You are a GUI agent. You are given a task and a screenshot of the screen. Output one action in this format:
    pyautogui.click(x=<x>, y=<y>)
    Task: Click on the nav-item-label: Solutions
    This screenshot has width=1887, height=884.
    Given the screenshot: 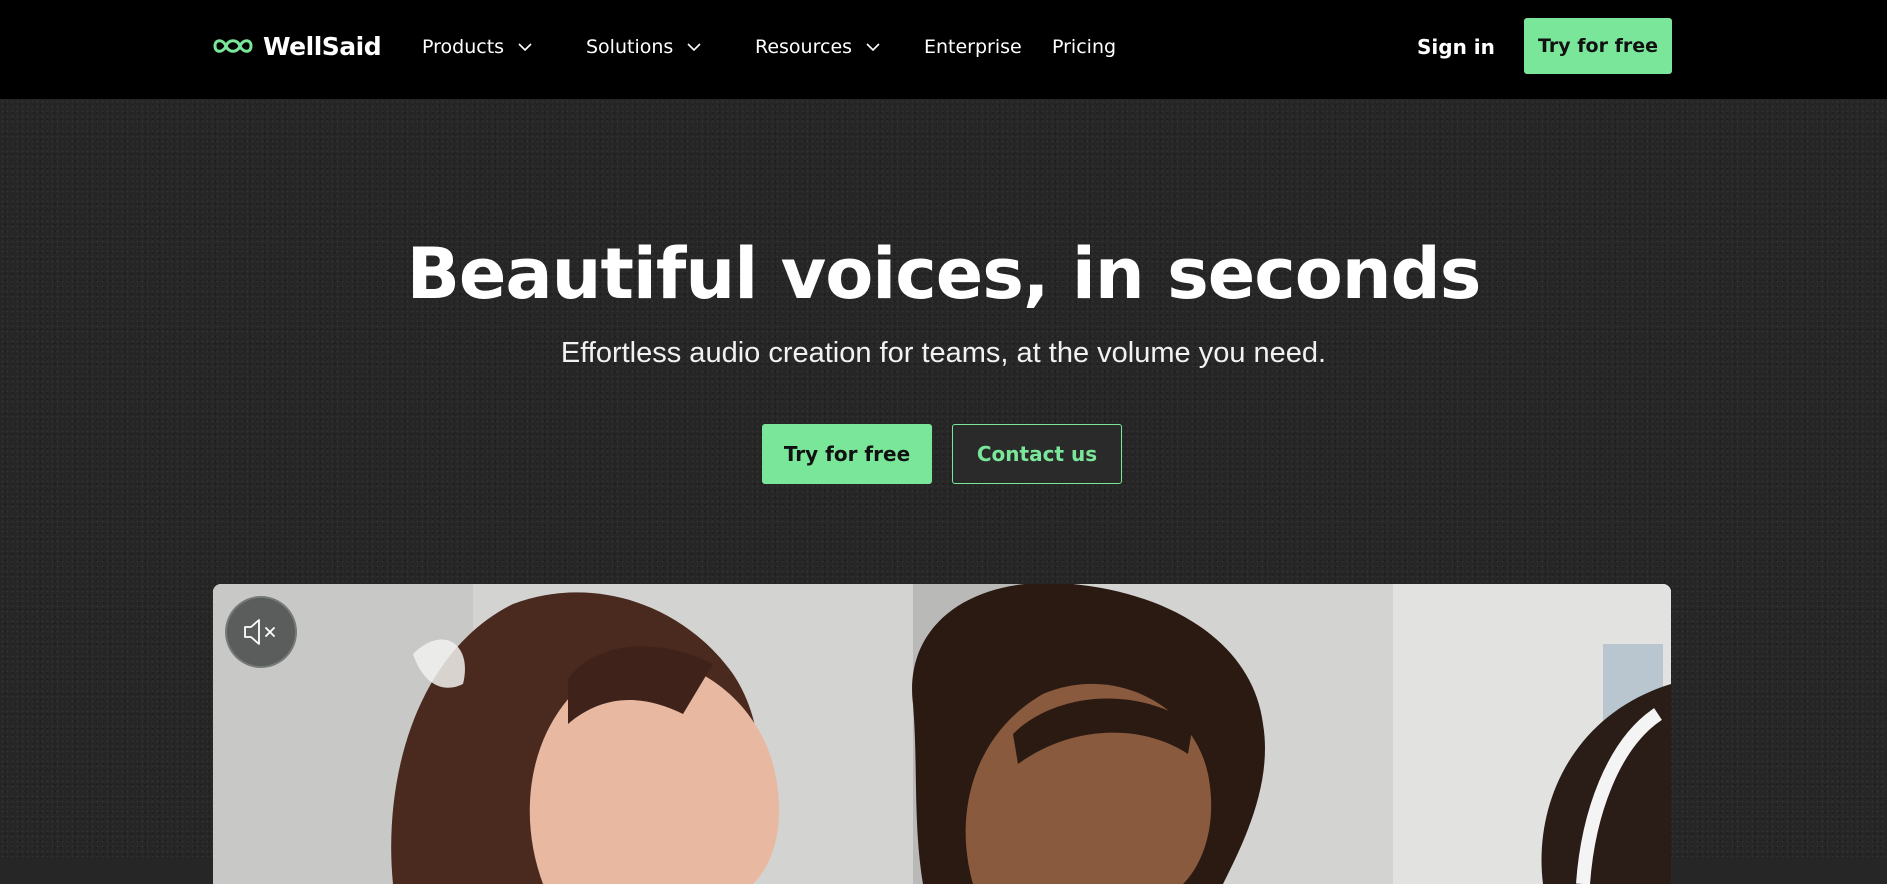 What is the action you would take?
    pyautogui.click(x=630, y=47)
    